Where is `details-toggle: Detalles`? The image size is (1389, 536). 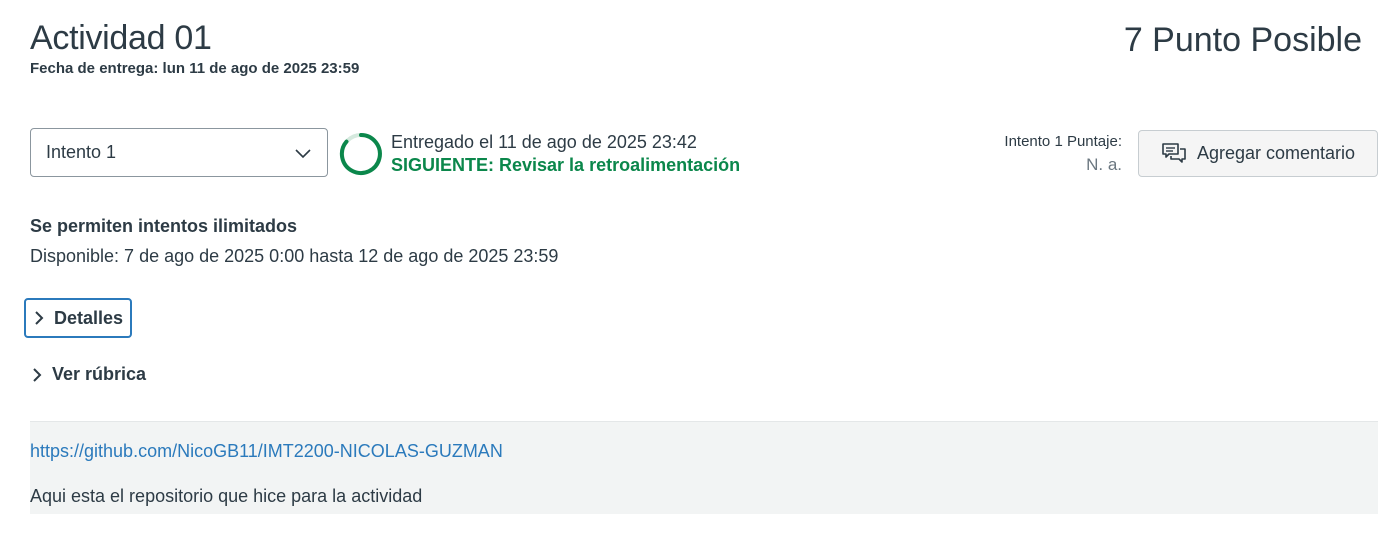
details-toggle: Detalles is located at coordinates (78, 318).